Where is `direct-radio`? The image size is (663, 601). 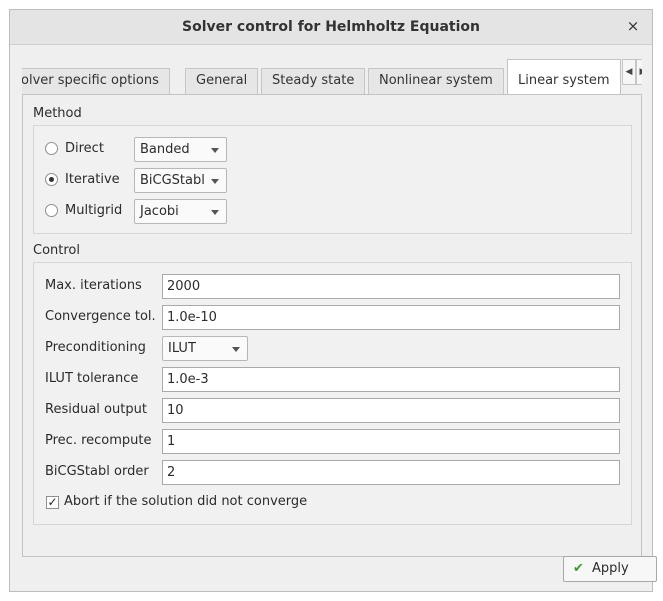 direct-radio is located at coordinates (51, 148).